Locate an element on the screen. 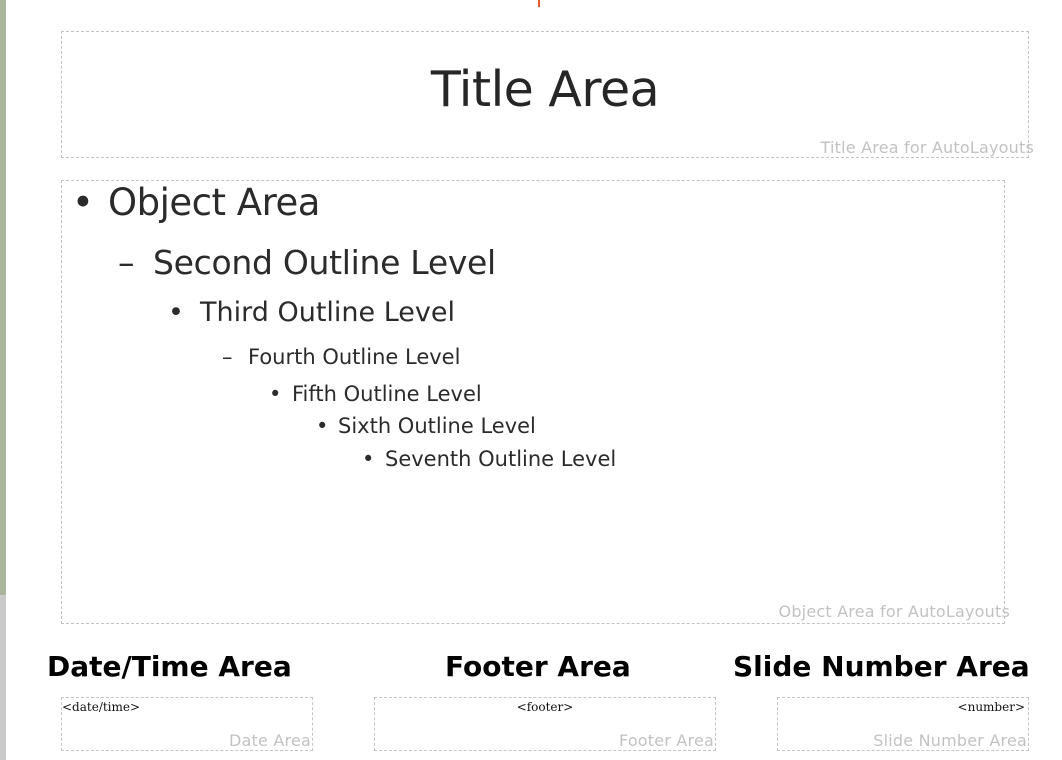 This screenshot has height=760, width=1062. footer-area-heading: Footer Area is located at coordinates (538, 666).